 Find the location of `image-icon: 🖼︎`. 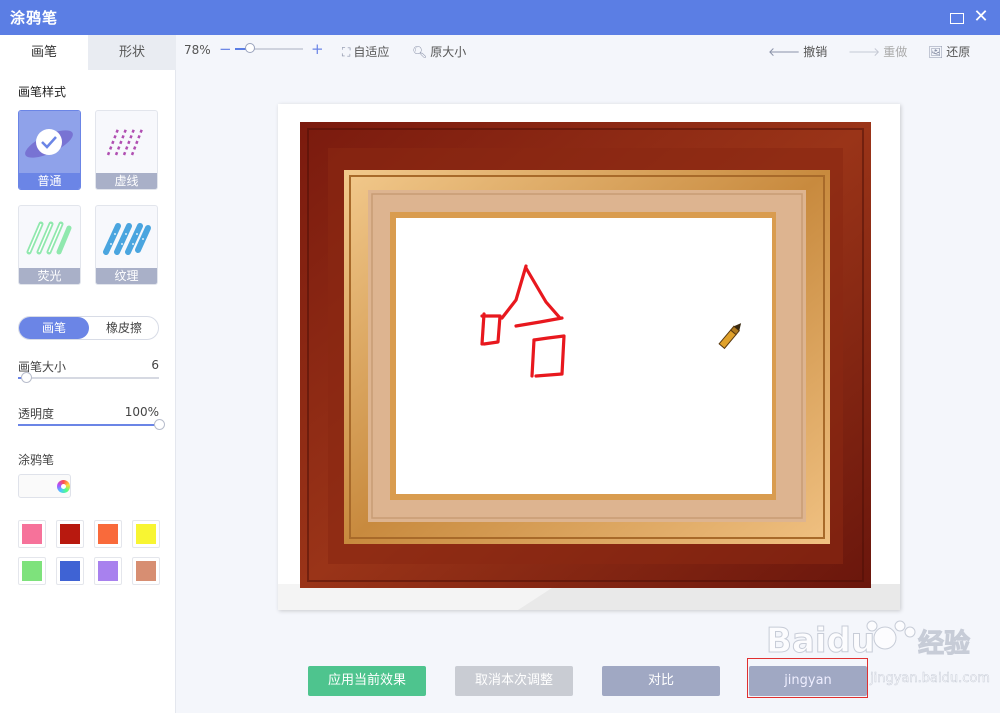

image-icon: 🖼︎ is located at coordinates (936, 52).